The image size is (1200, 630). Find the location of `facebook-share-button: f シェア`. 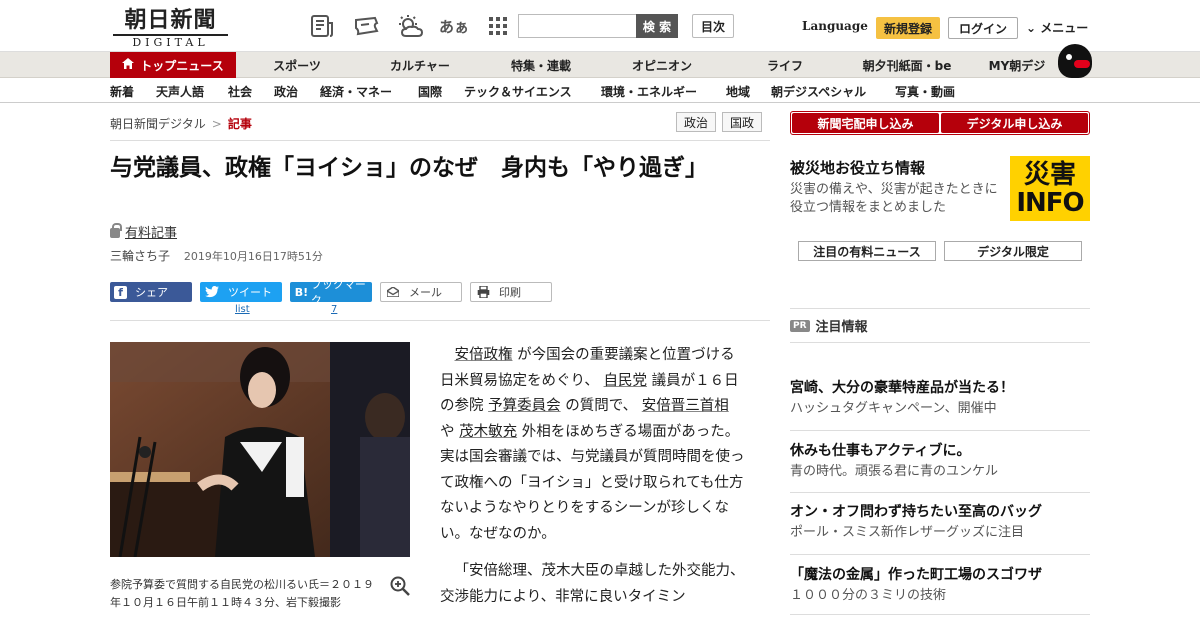

facebook-share-button: f シェア is located at coordinates (151, 292).